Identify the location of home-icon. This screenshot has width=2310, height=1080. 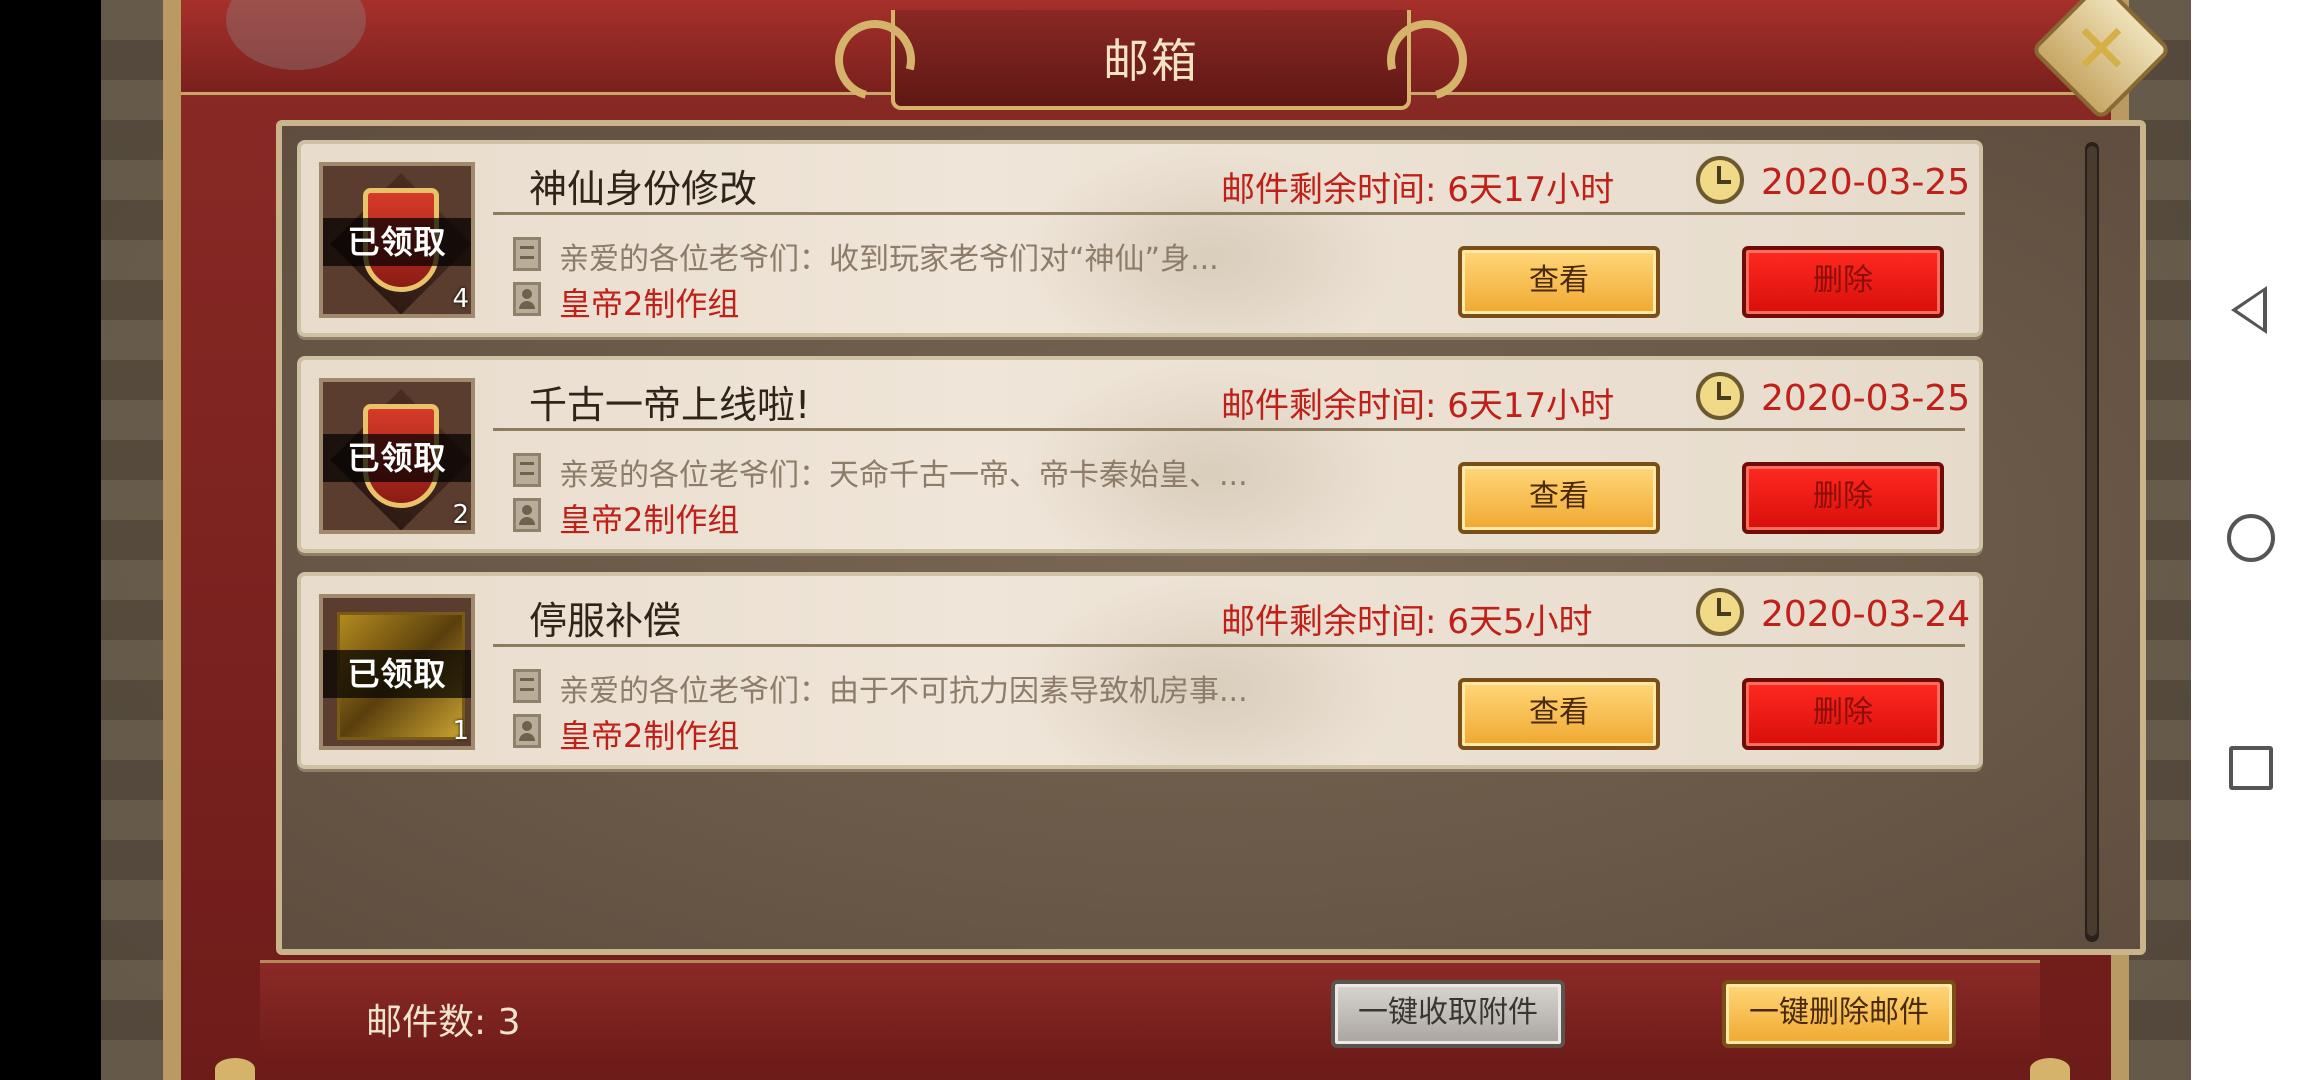
(2251, 538).